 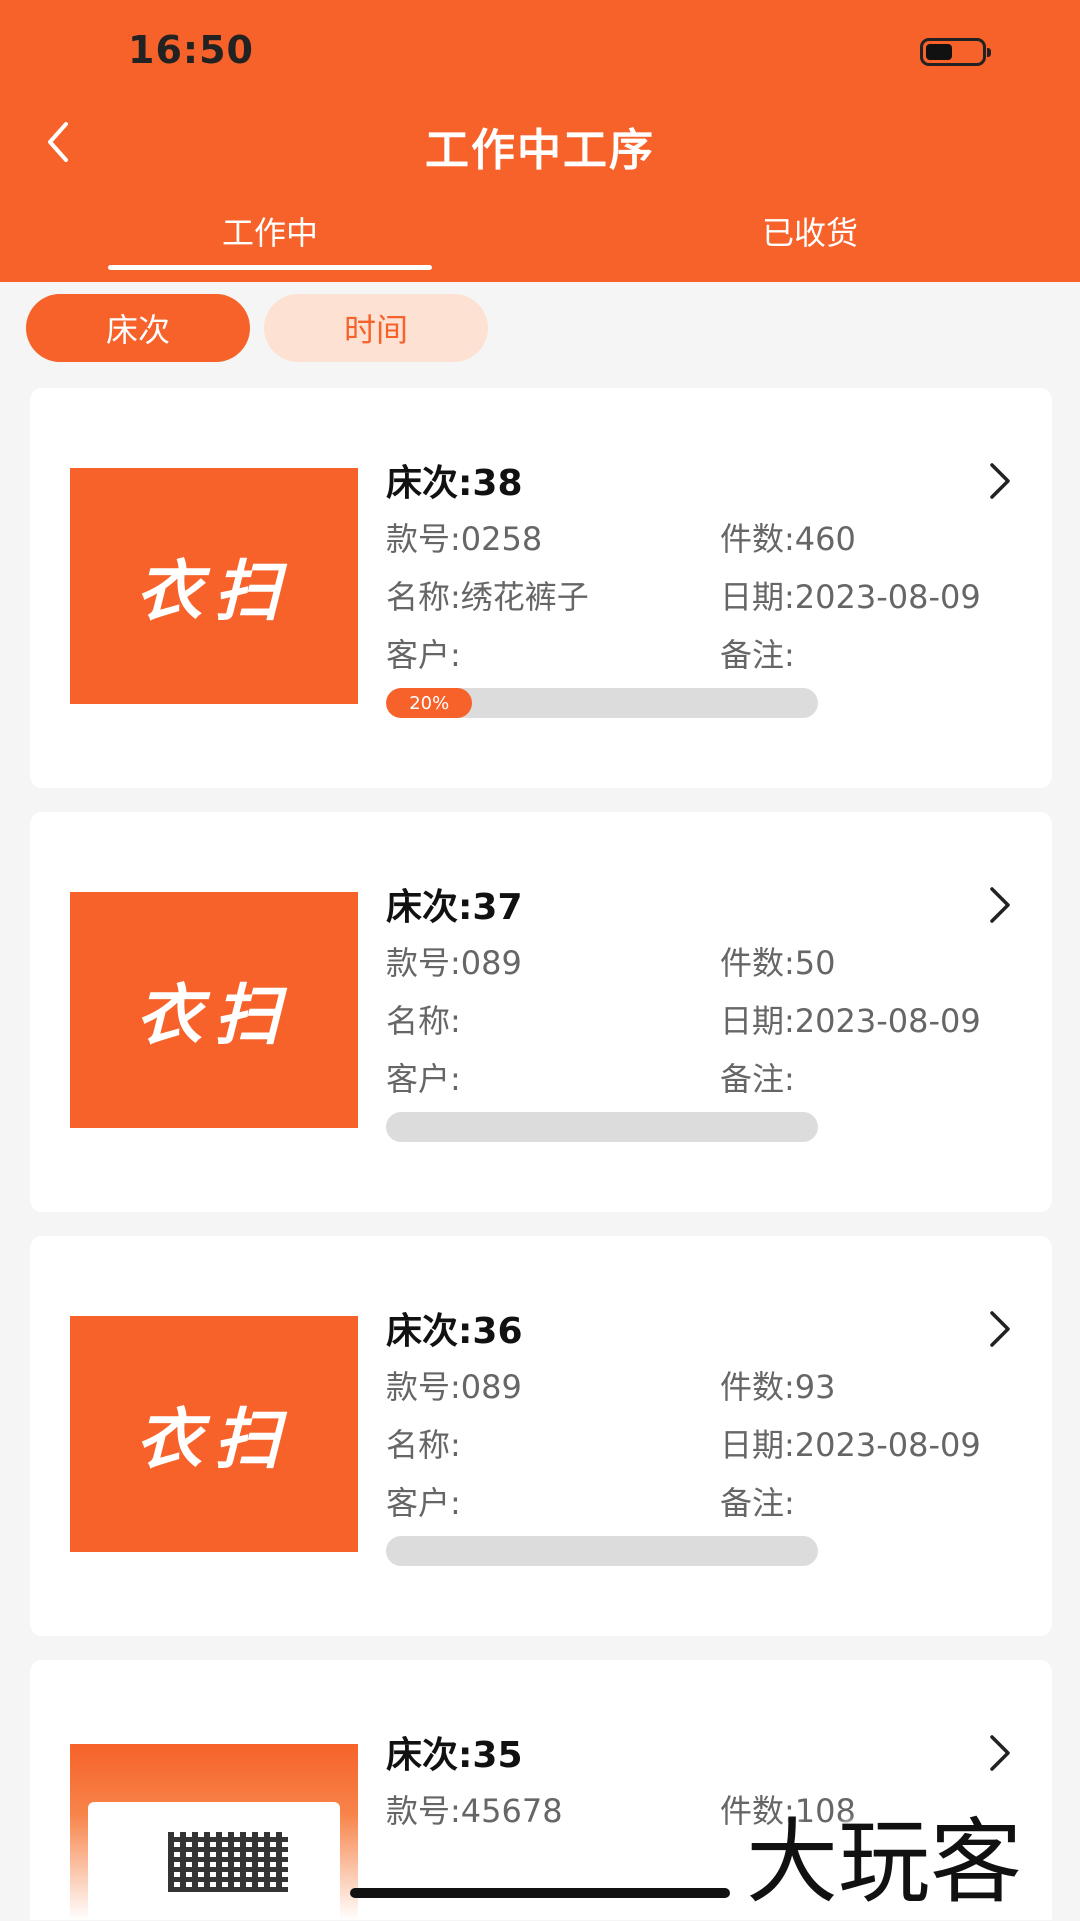 I want to click on status-time: 16:50, so click(x=191, y=50).